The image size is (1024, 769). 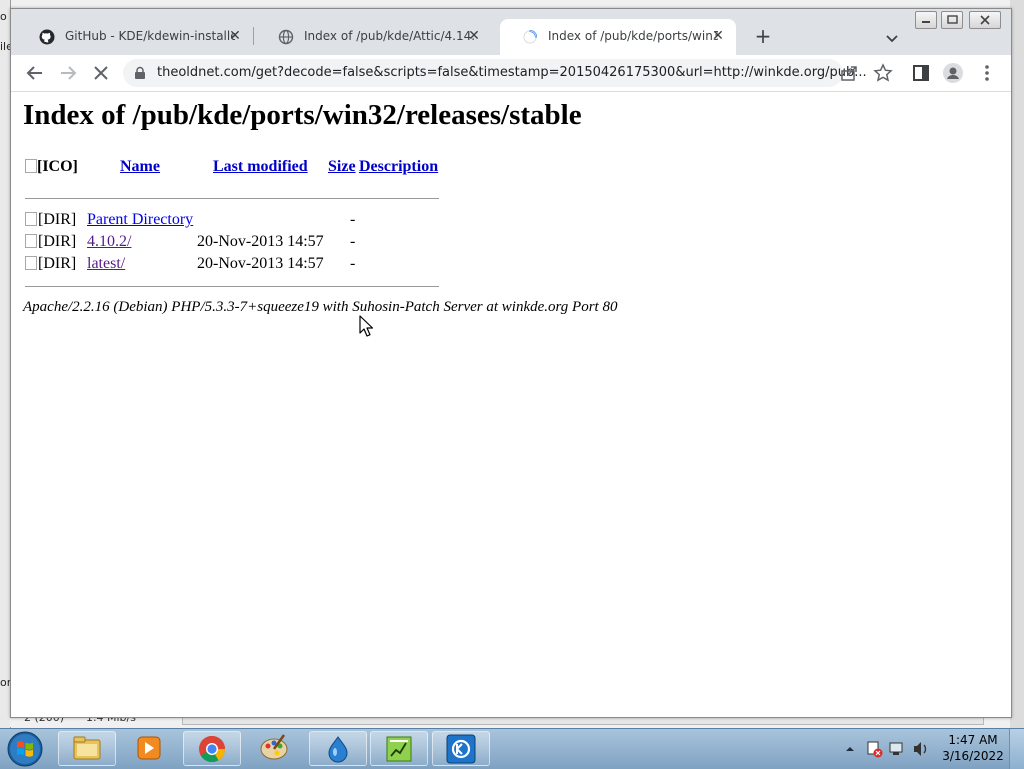 What do you see at coordinates (896, 748) in the screenshot?
I see `network-icon` at bounding box center [896, 748].